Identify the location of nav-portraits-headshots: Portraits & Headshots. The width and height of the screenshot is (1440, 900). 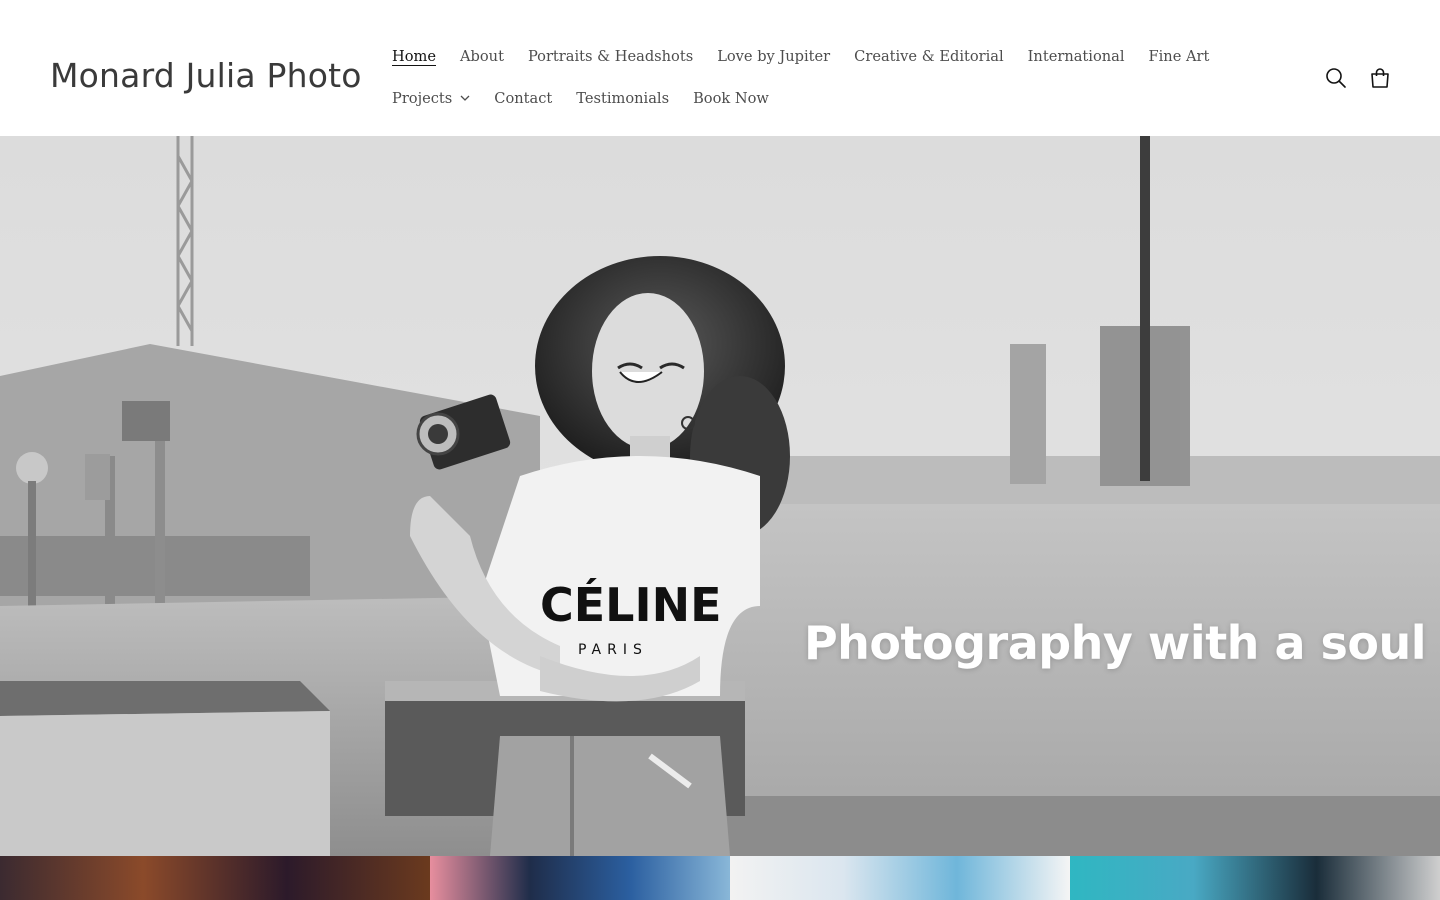
(610, 57).